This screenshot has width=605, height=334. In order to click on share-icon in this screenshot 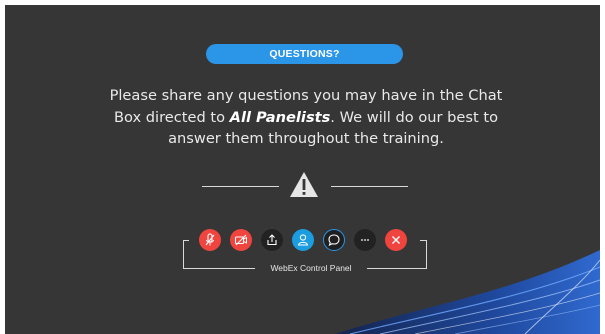, I will do `click(272, 240)`.